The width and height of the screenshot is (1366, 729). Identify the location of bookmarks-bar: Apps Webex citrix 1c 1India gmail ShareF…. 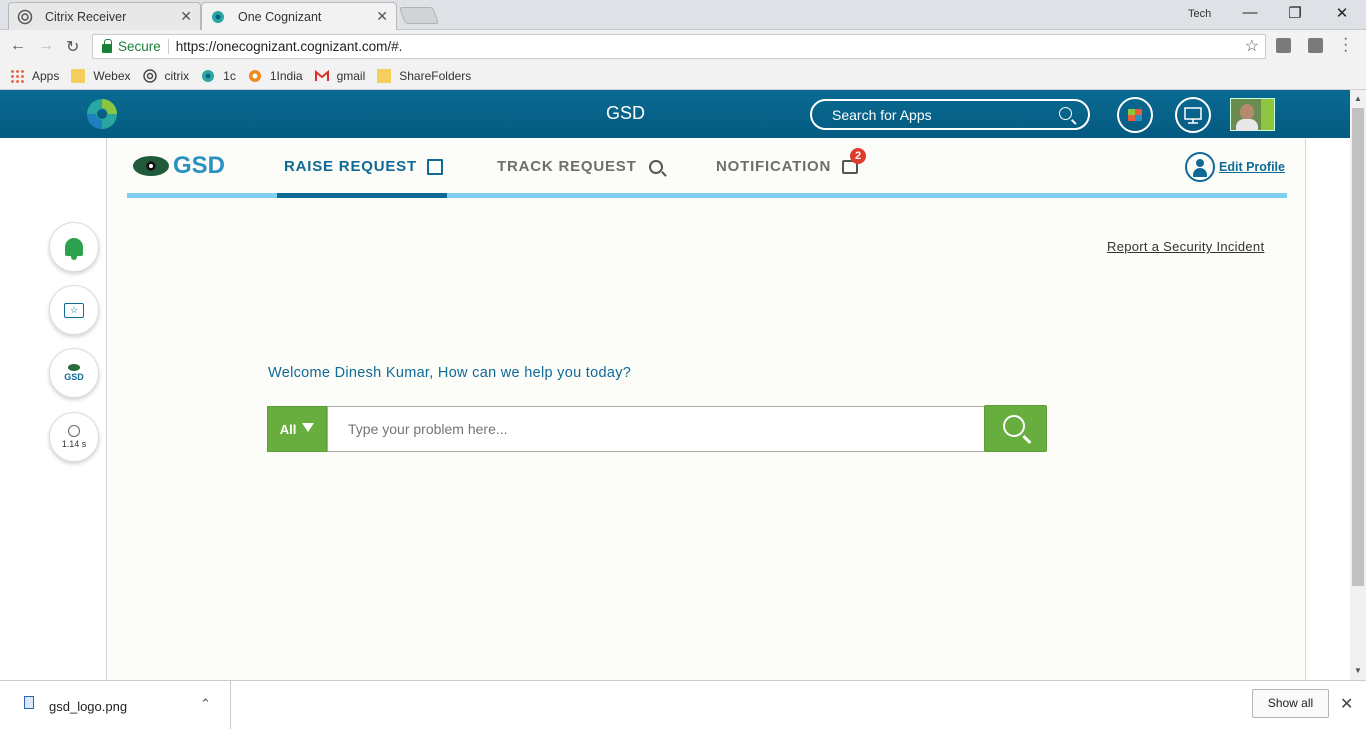
(683, 76).